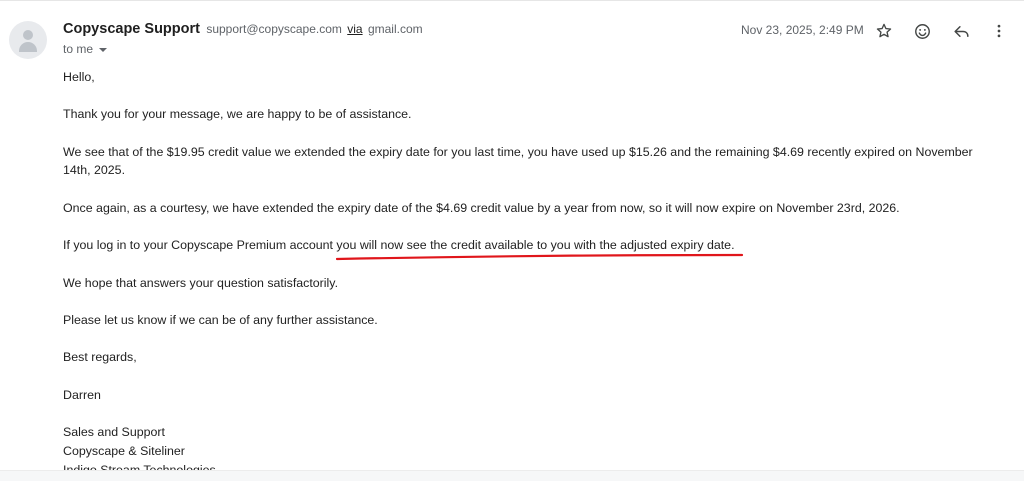 The width and height of the screenshot is (1024, 481). What do you see at coordinates (28, 35) in the screenshot?
I see `avatar-head-shape` at bounding box center [28, 35].